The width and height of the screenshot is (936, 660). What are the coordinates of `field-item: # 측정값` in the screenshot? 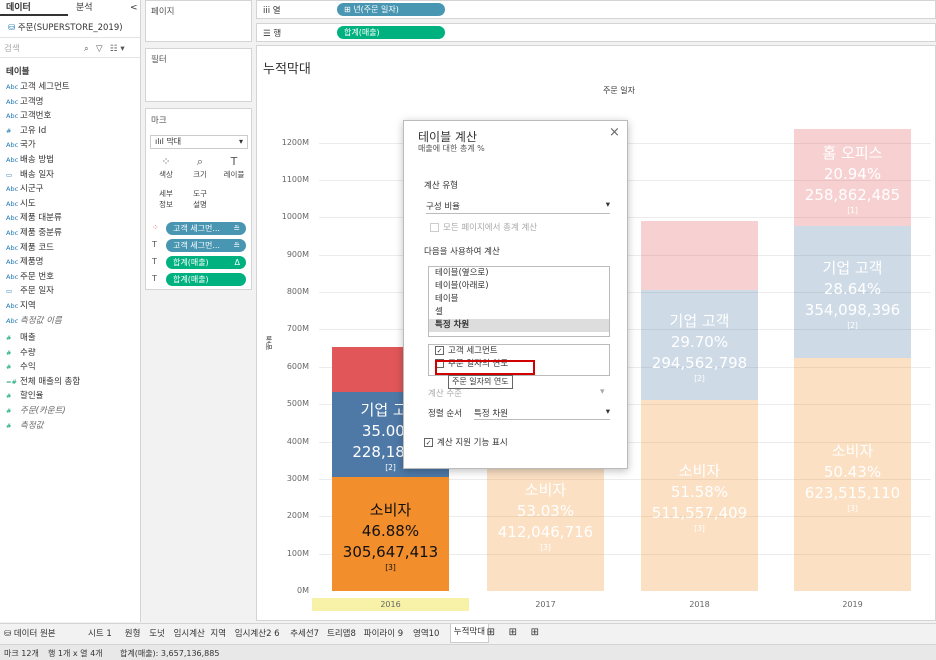 It's located at (24, 426).